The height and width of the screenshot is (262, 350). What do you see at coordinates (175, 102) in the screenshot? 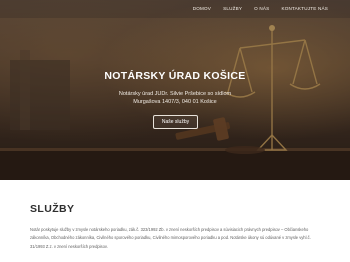
I see `hero-address-line-2: Murgašova 1407/3, 040 01 Košice` at bounding box center [175, 102].